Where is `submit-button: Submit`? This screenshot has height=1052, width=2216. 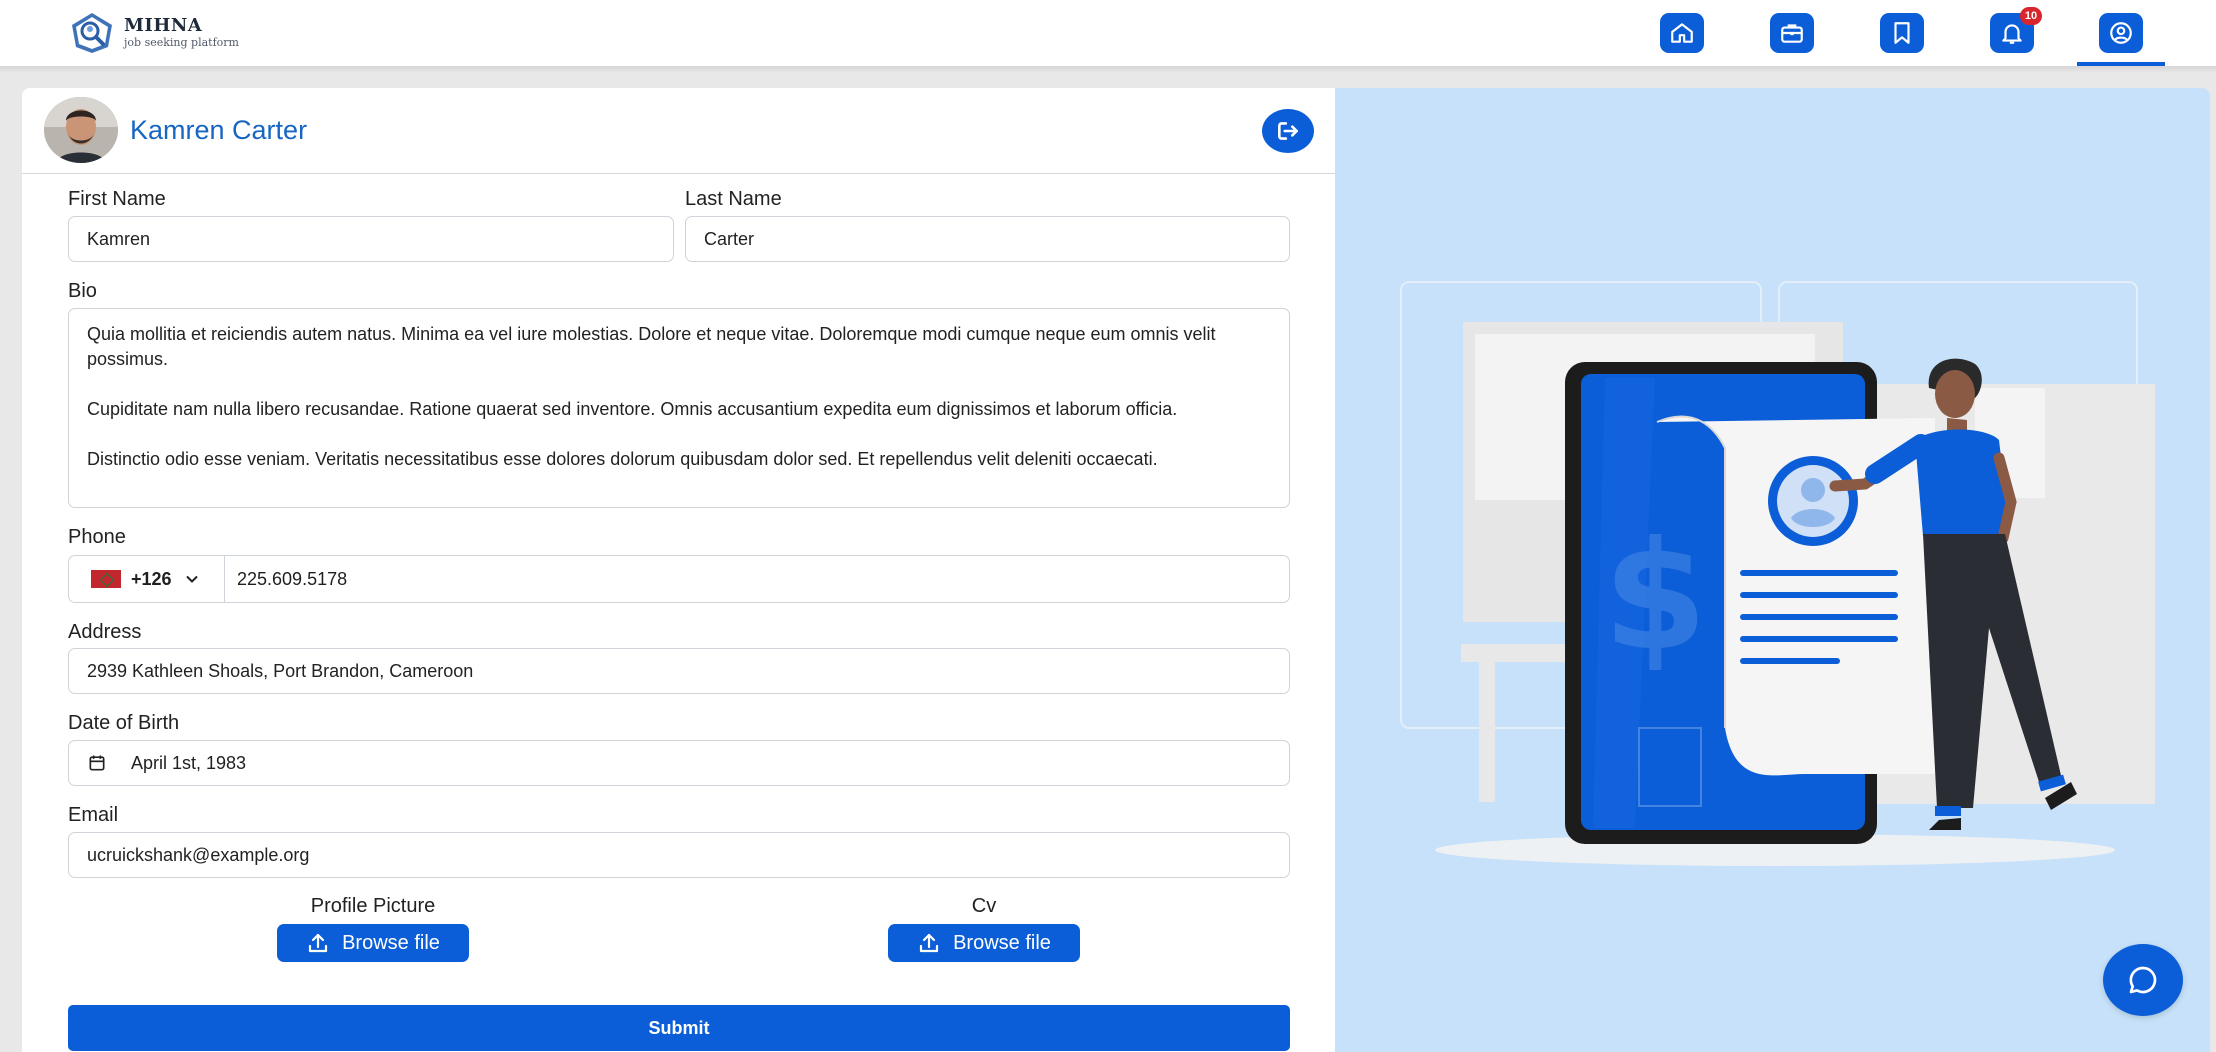 submit-button: Submit is located at coordinates (679, 1028).